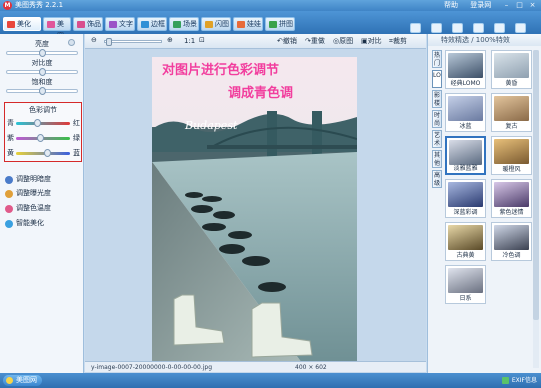  I want to click on effect-label: 智能美化, so click(30, 223).